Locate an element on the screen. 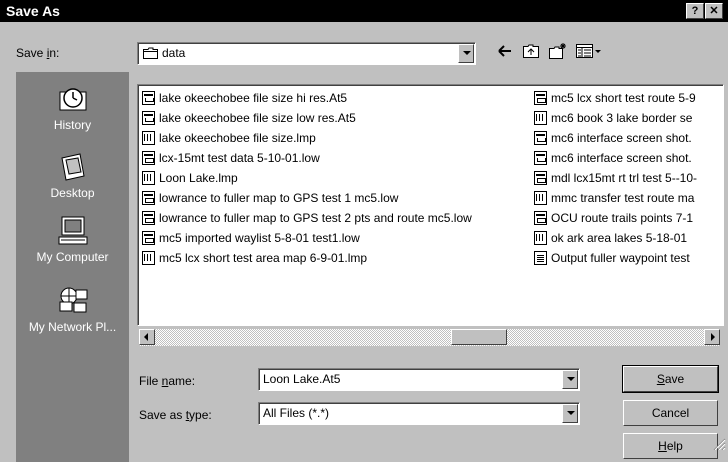  new-folder-icon is located at coordinates (558, 51).